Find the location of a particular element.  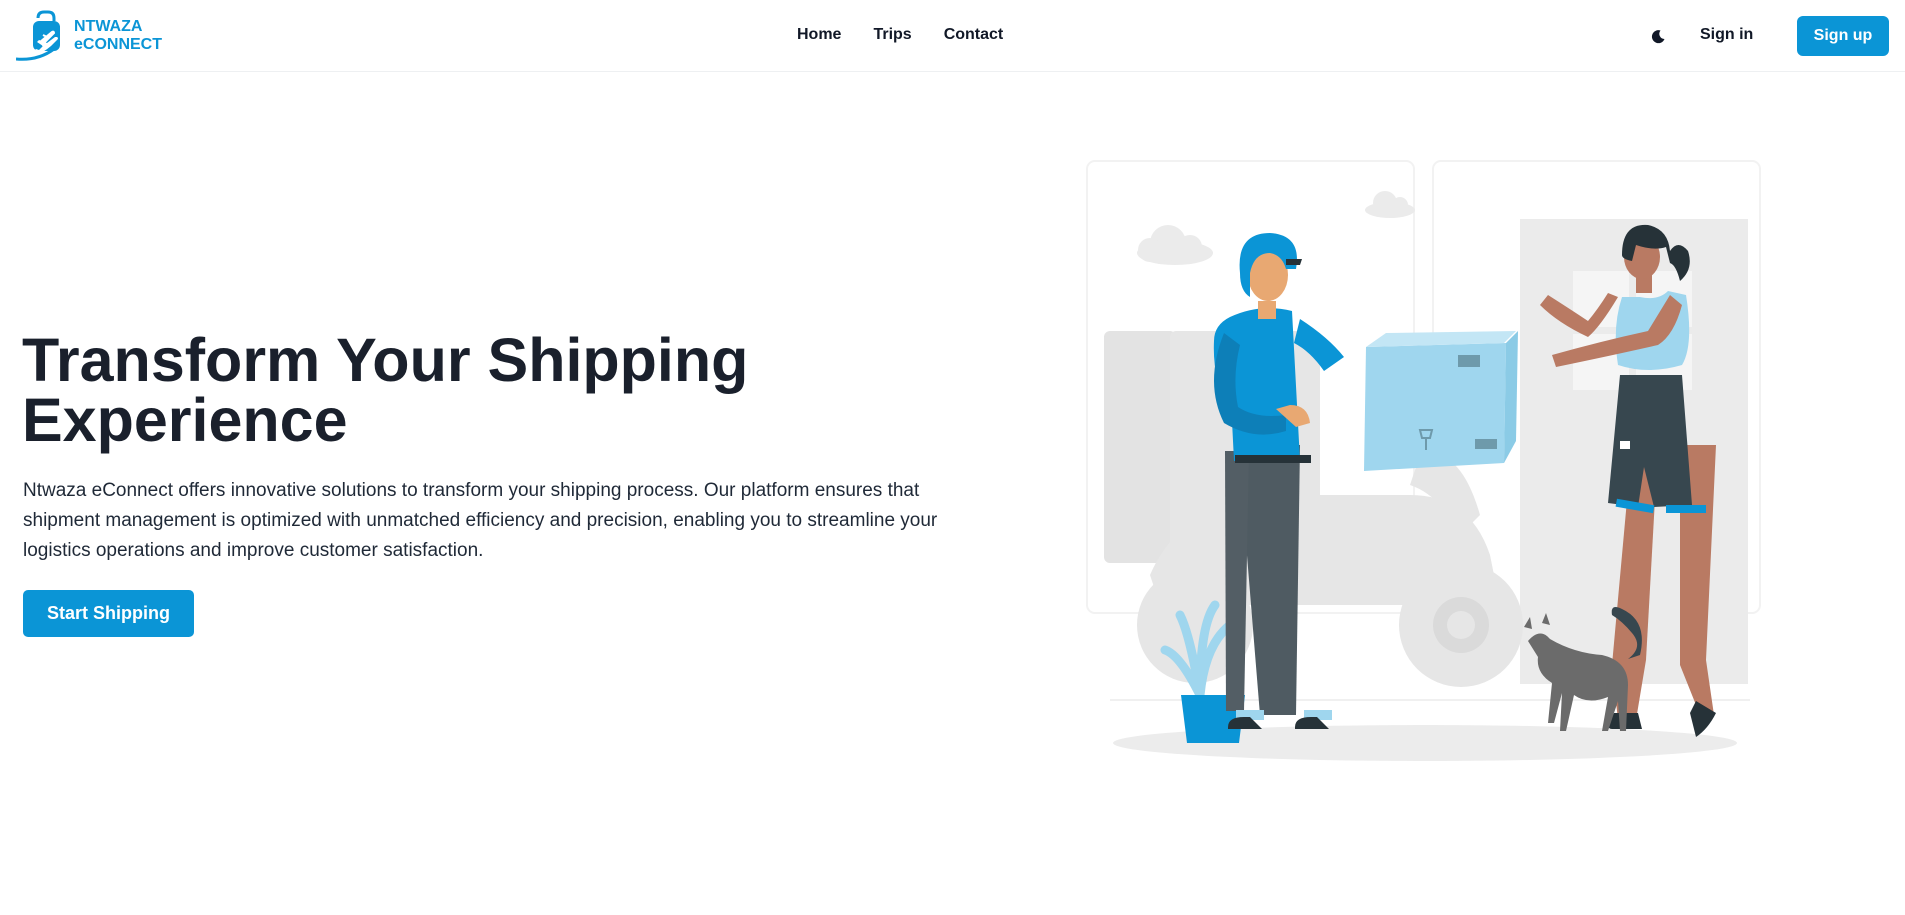

hero-title: Transform Your Shipping Experience is located at coordinates (385, 390).